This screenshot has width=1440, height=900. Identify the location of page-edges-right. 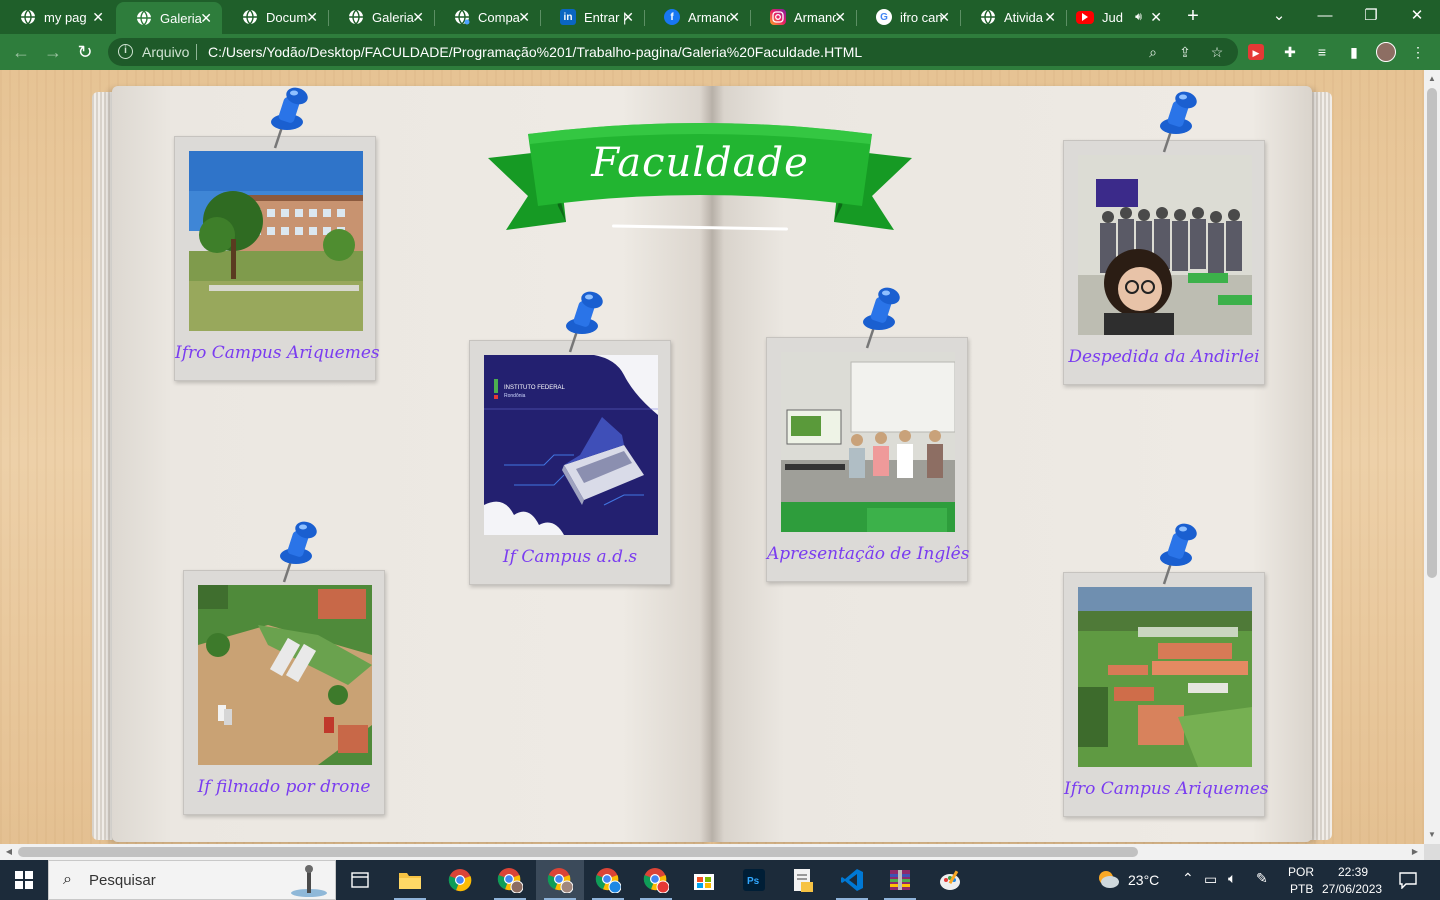
(1321, 466).